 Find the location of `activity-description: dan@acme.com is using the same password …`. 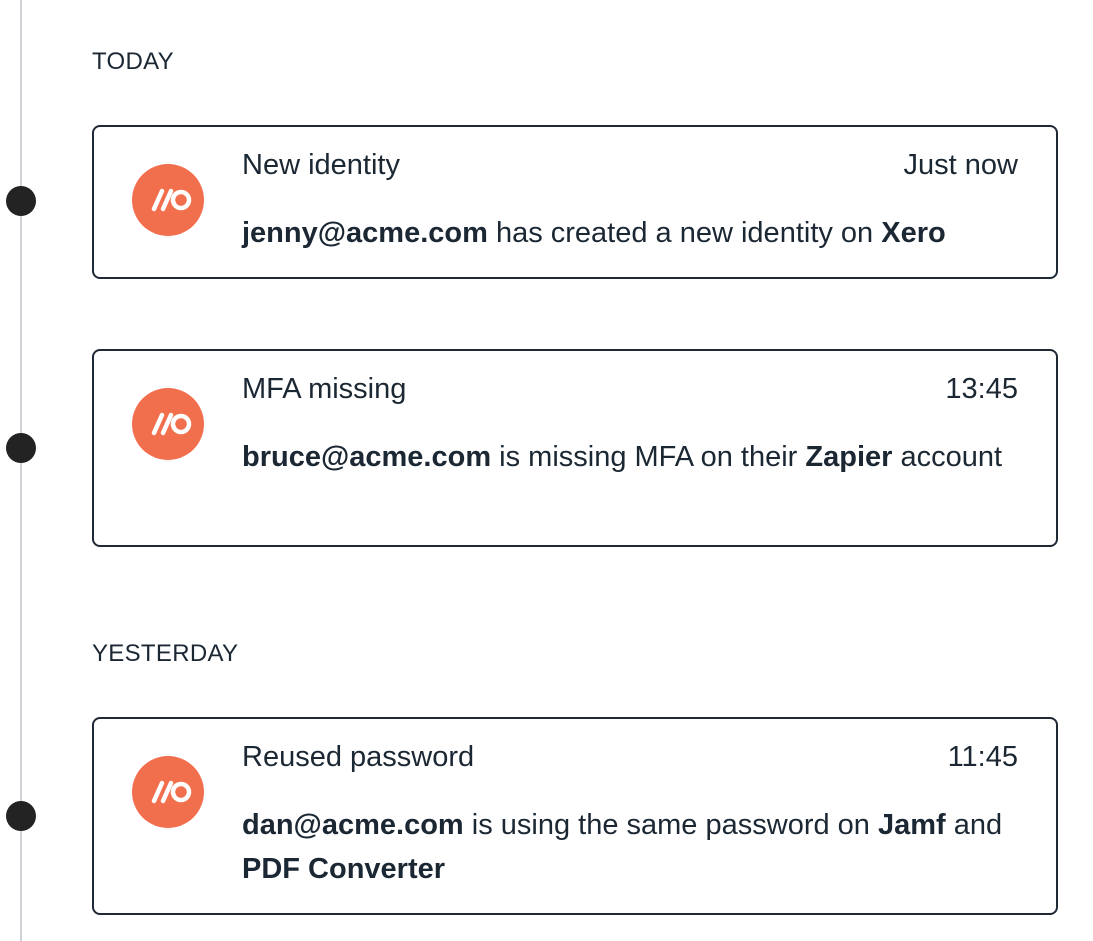

activity-description: dan@acme.com is using the same password … is located at coordinates (622, 847).